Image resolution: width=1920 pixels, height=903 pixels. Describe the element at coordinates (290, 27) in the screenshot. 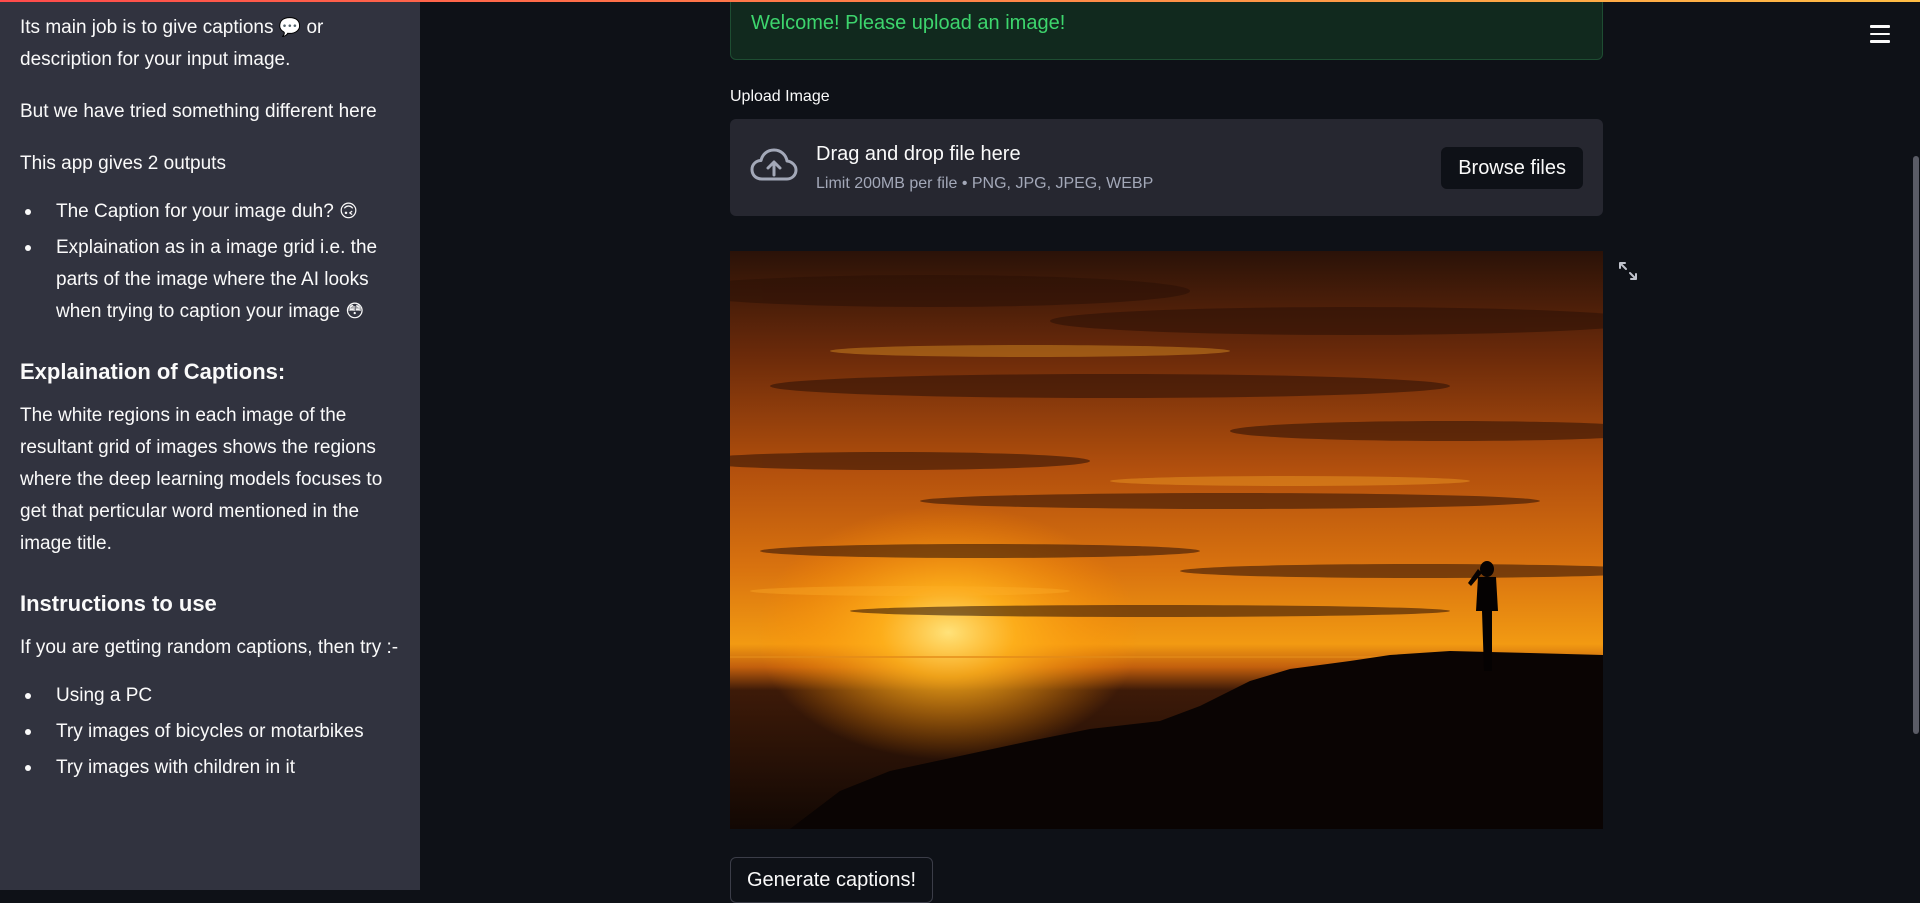

I see `speech-bubble-emoji: 💬` at that location.